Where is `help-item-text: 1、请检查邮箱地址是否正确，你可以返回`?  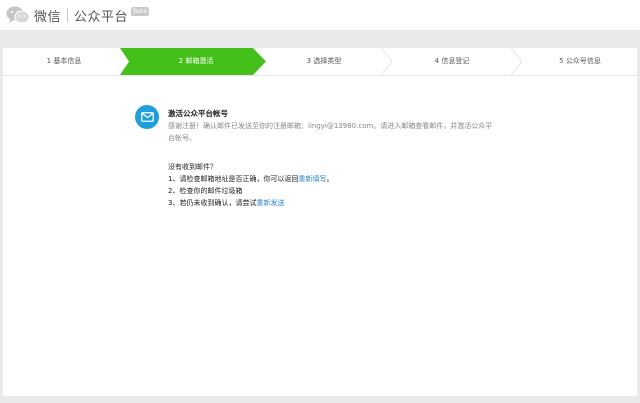
help-item-text: 1、请检查邮箱地址是否正确，你可以返回 is located at coordinates (233, 179).